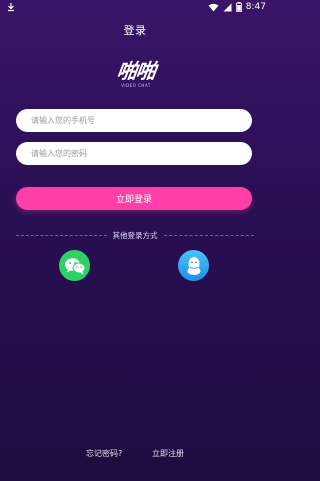 The width and height of the screenshot is (320, 481). I want to click on divider-line-left, so click(61, 235).